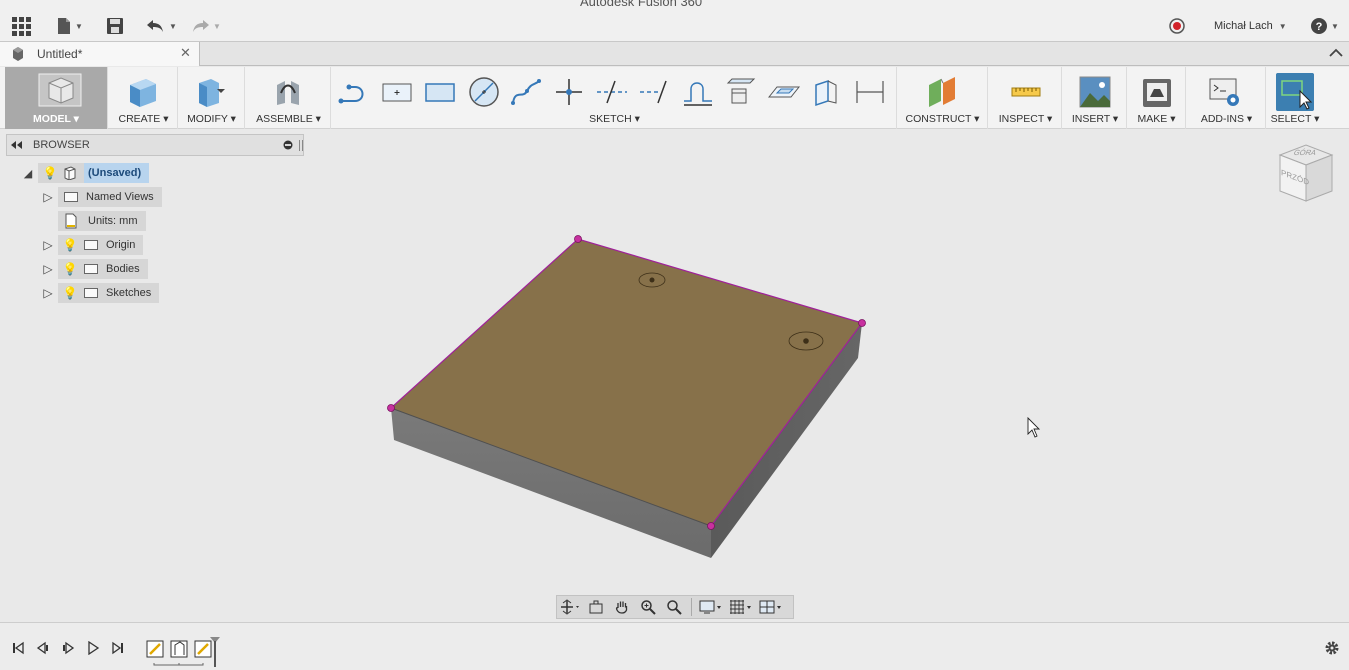 Image resolution: width=1349 pixels, height=670 pixels. Describe the element at coordinates (118, 648) in the screenshot. I see `timeline-last-button` at that location.